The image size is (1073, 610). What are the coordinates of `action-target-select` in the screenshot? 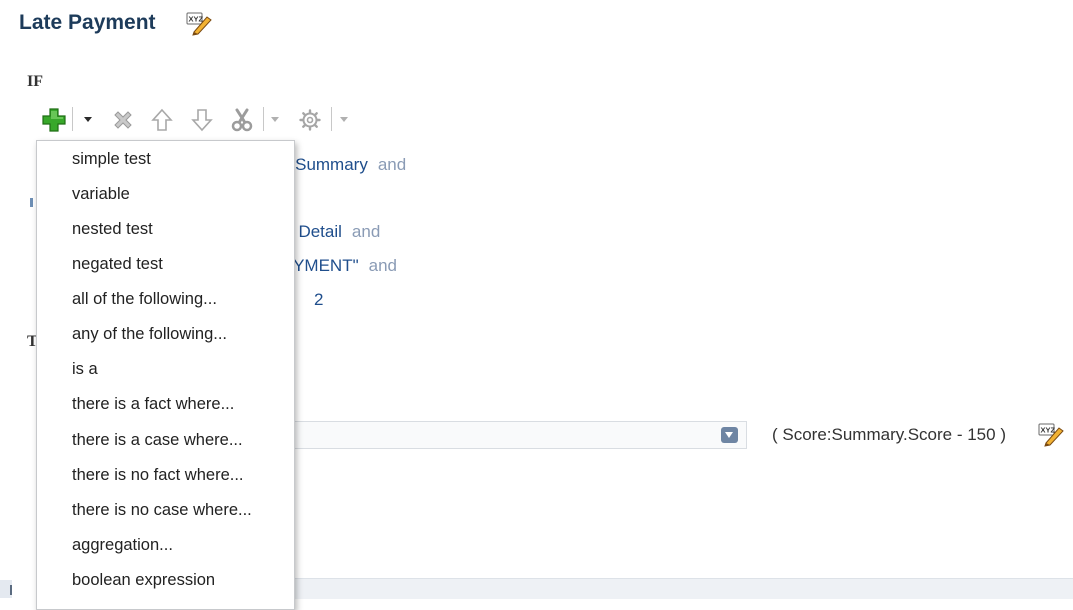 It's located at (498, 435).